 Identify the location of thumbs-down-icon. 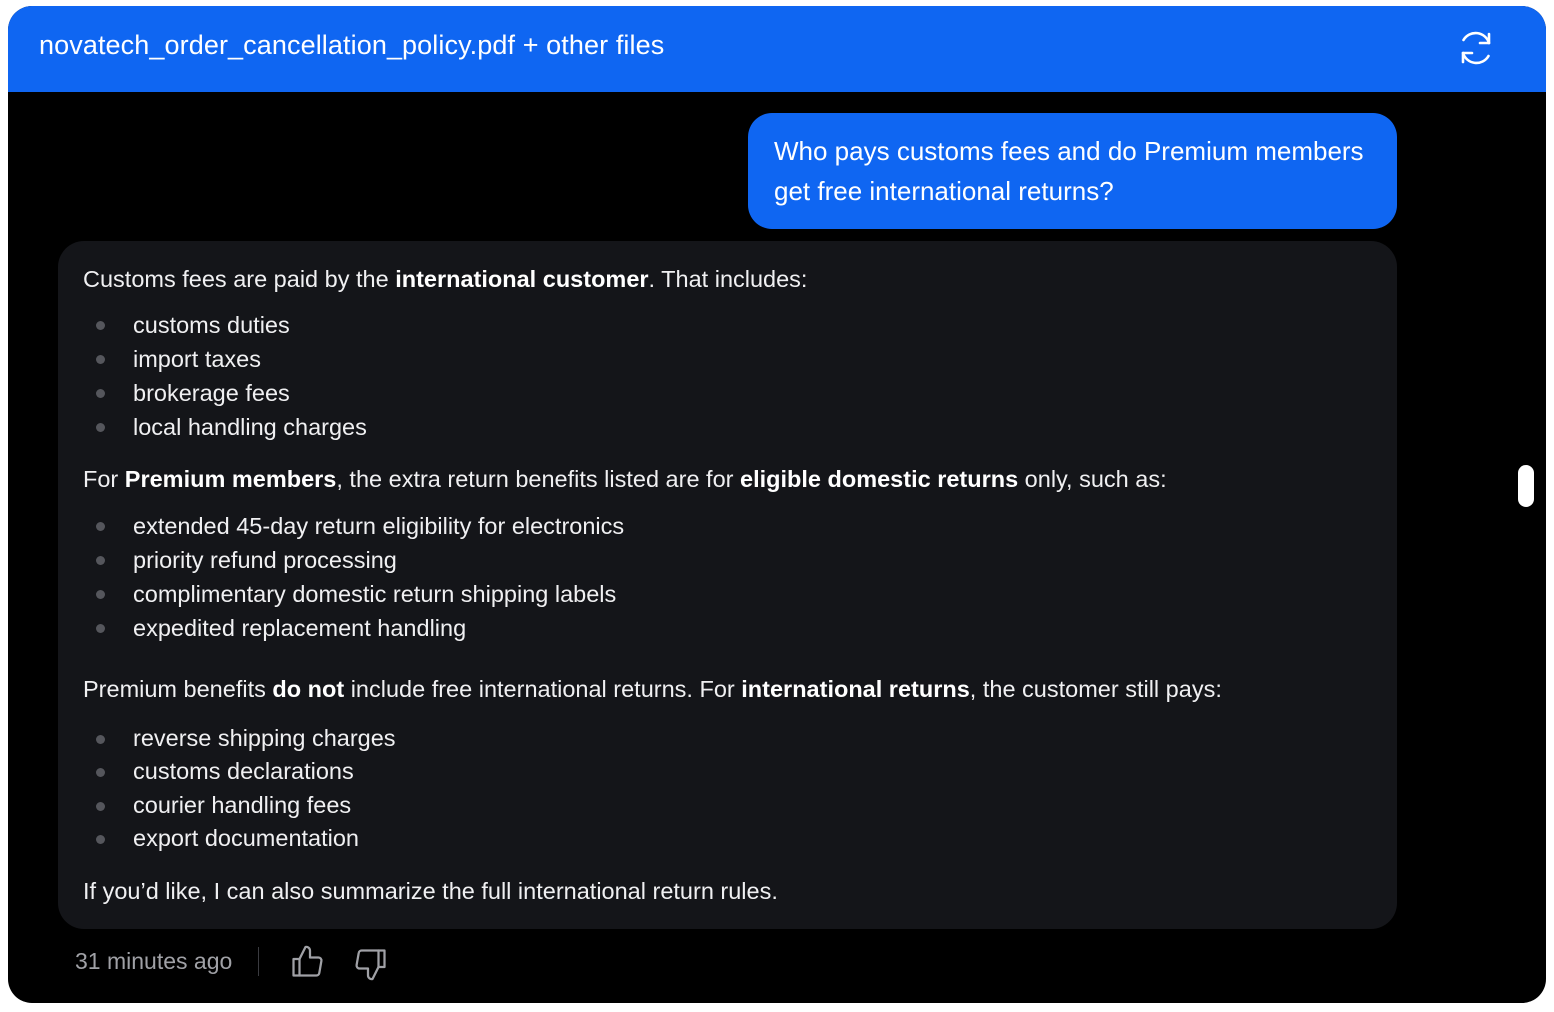
(370, 965).